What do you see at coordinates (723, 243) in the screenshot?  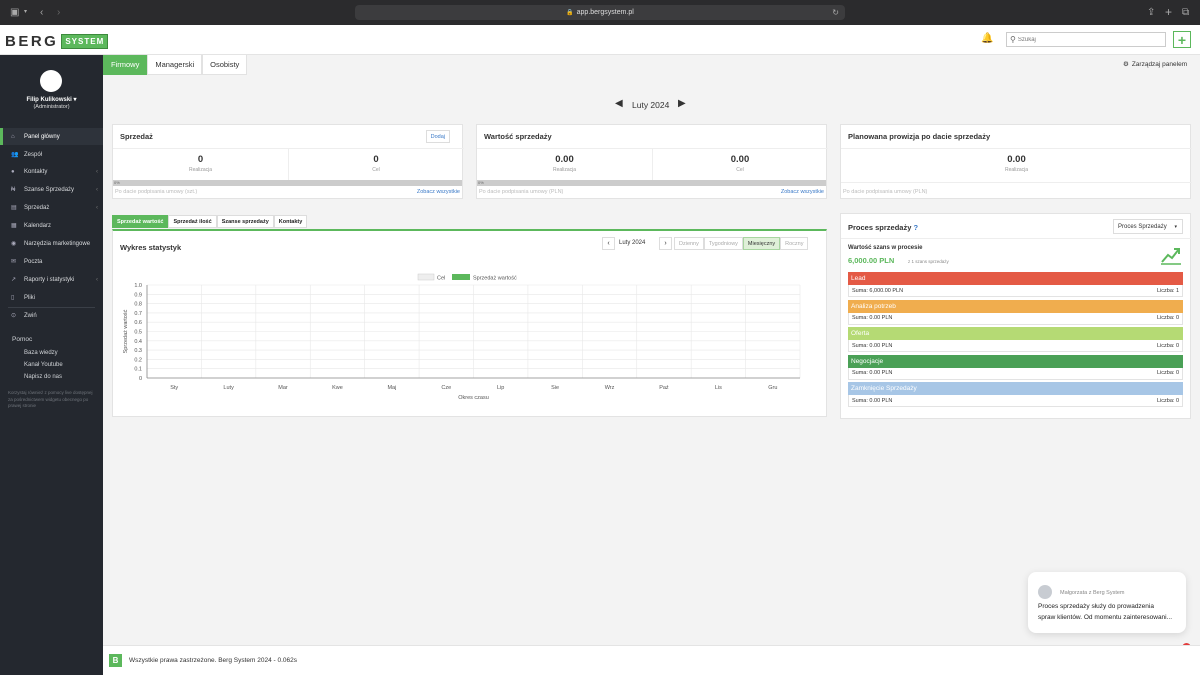 I see `range-weekly: Tygodniowy` at bounding box center [723, 243].